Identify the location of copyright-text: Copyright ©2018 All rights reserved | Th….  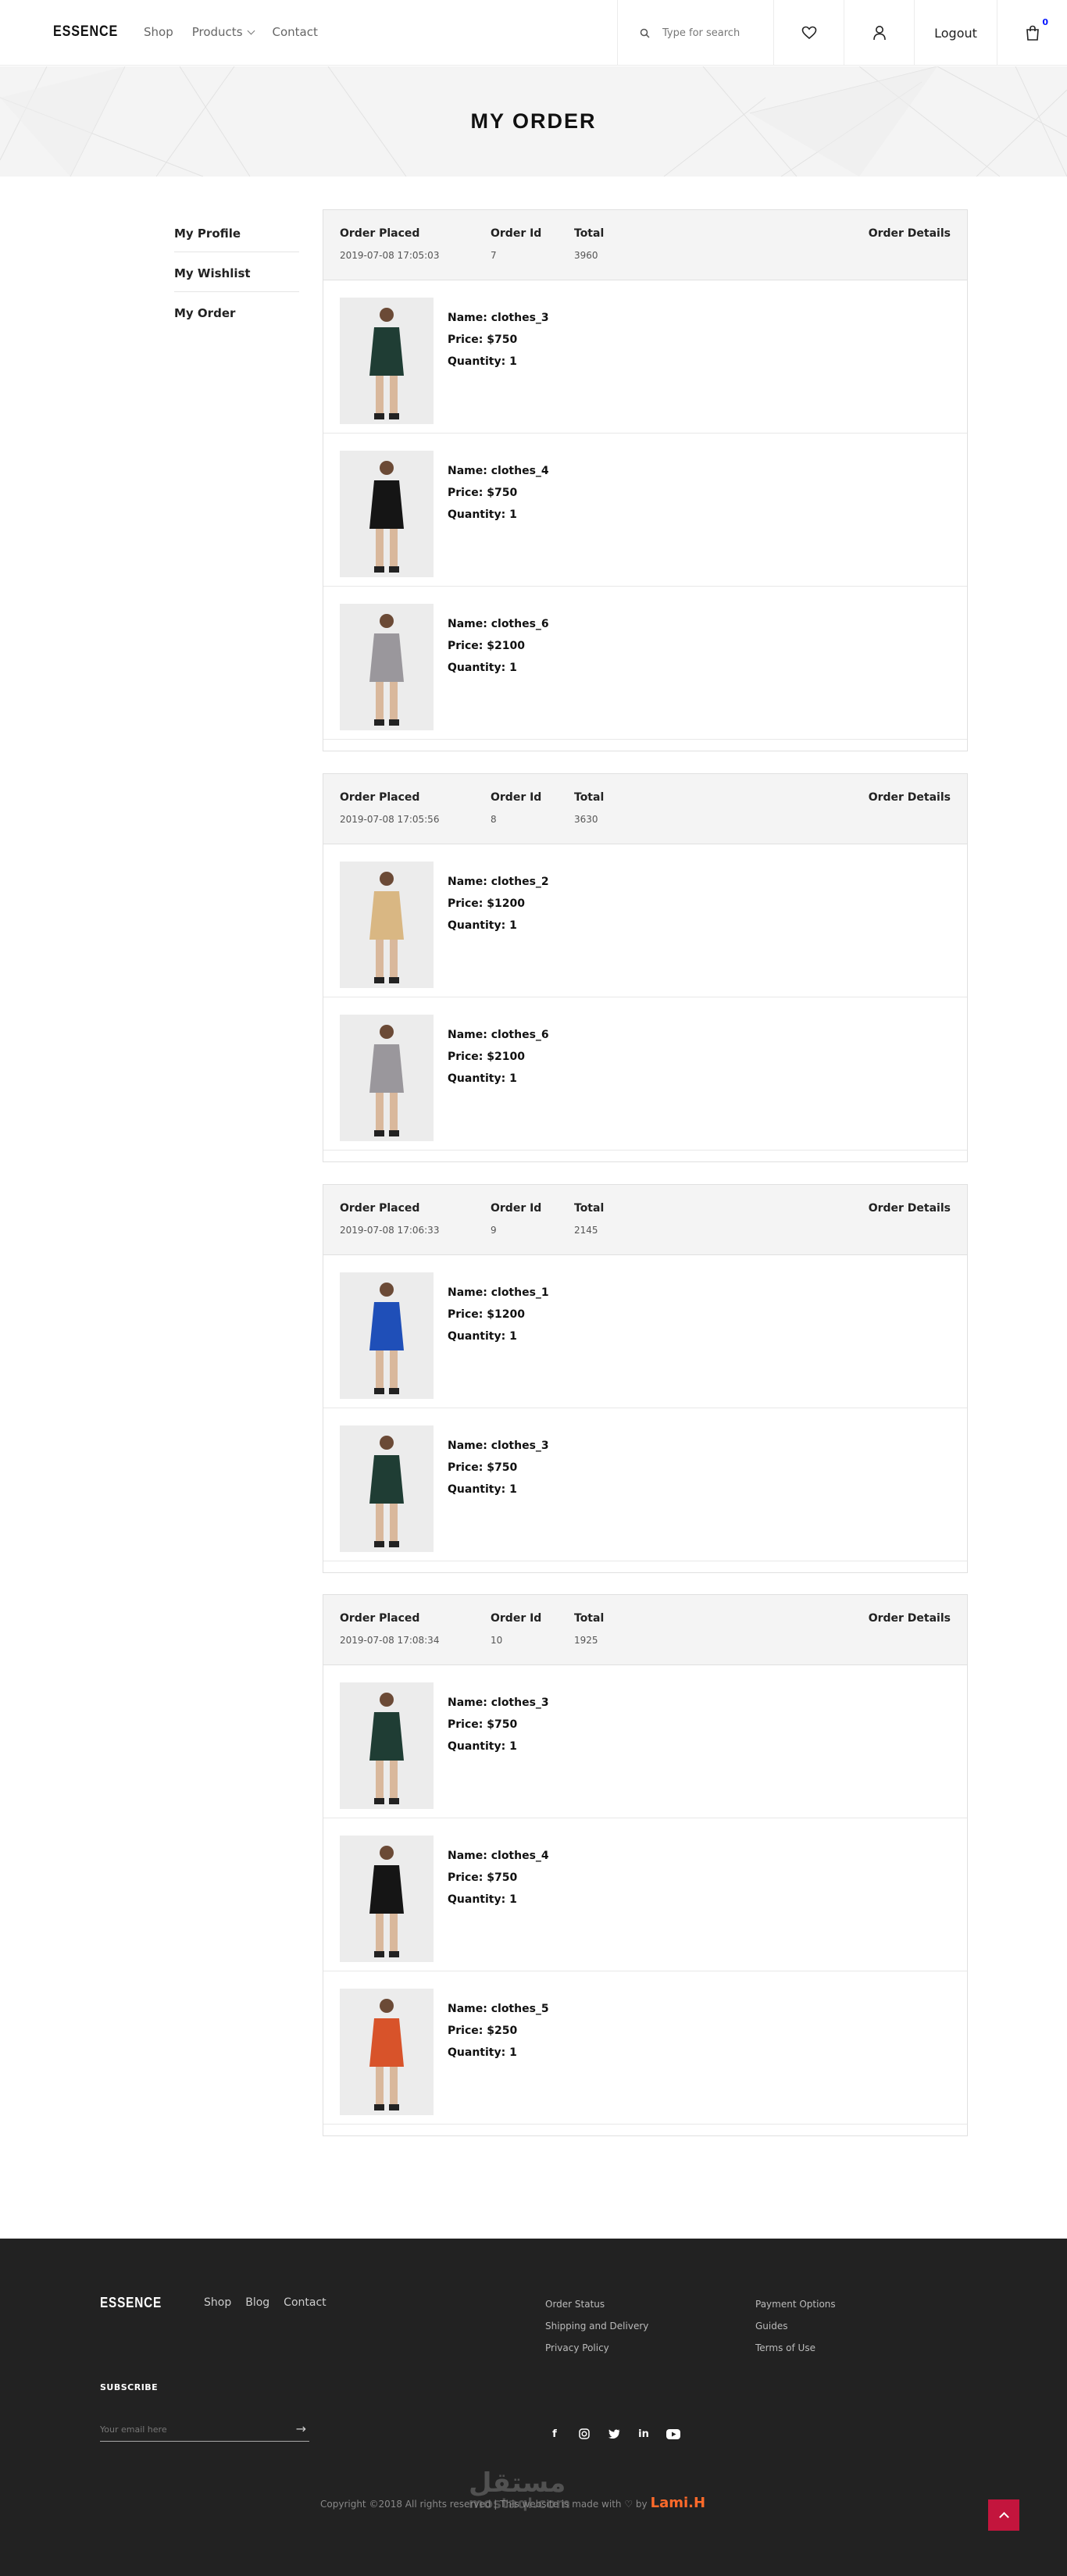
(484, 2504).